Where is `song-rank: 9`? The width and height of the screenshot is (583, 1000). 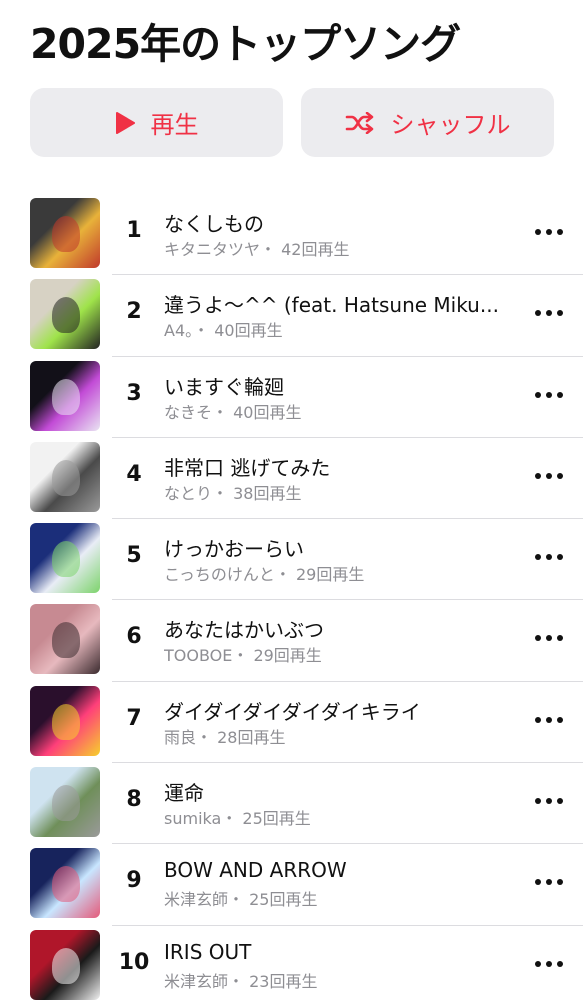 song-rank: 9 is located at coordinates (134, 881).